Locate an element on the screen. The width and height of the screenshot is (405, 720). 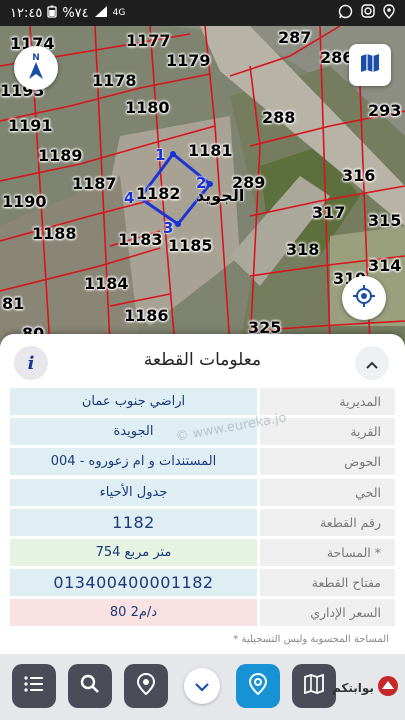
parcel-location-button is located at coordinates (258, 686).